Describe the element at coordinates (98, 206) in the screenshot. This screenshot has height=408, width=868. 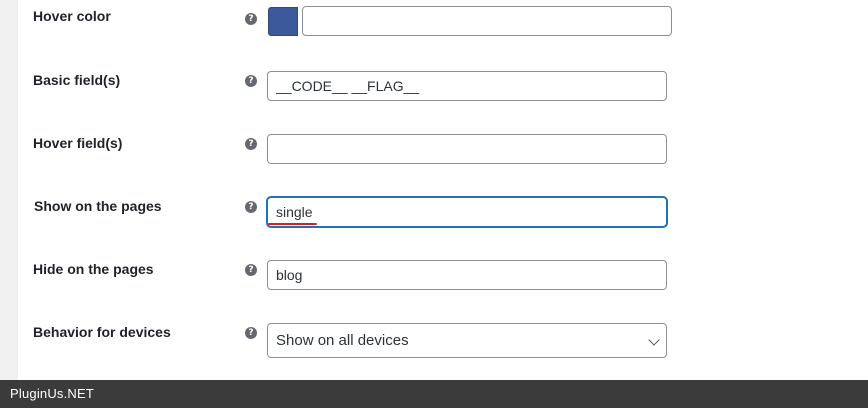
I see `show-on-pages-label: Show on the pages` at that location.